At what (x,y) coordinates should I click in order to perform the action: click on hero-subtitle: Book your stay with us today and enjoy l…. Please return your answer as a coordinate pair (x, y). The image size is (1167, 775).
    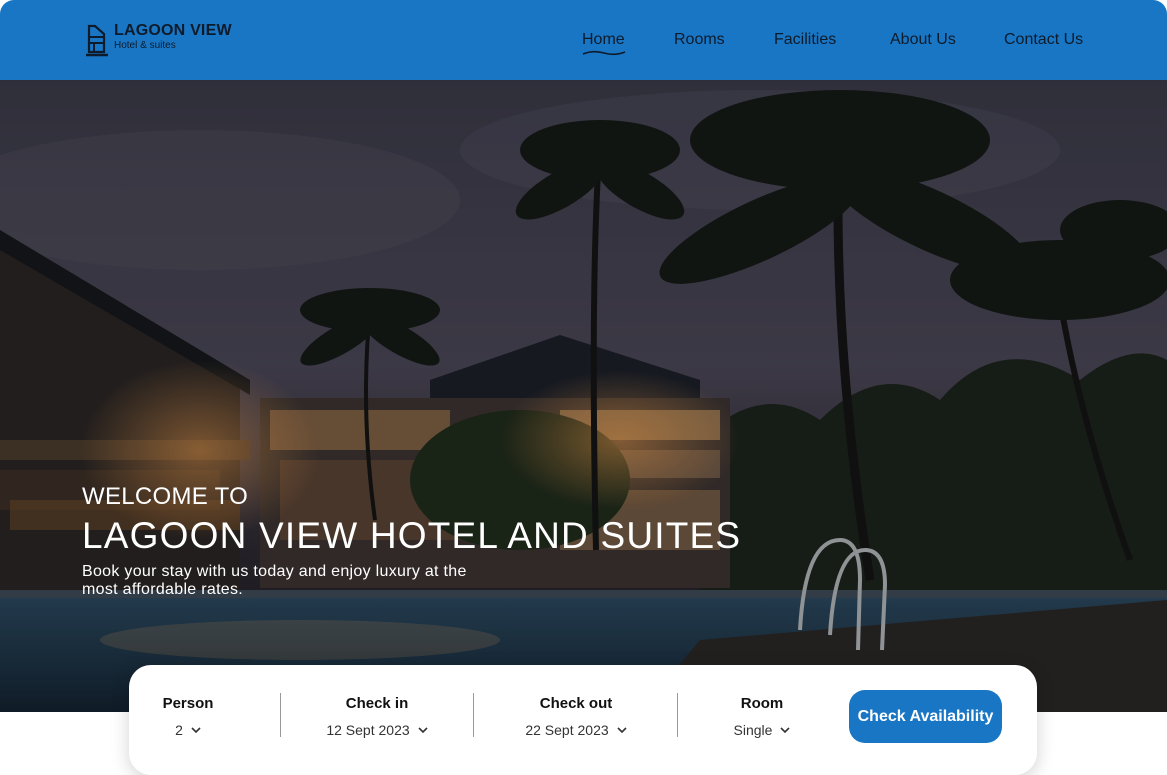
    Looking at the image, I should click on (274, 580).